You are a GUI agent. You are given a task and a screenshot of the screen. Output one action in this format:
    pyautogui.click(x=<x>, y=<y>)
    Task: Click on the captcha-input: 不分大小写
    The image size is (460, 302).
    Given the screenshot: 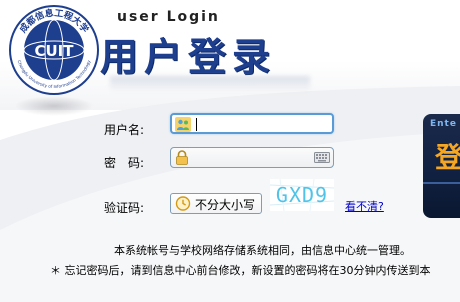 What is the action you would take?
    pyautogui.click(x=216, y=203)
    